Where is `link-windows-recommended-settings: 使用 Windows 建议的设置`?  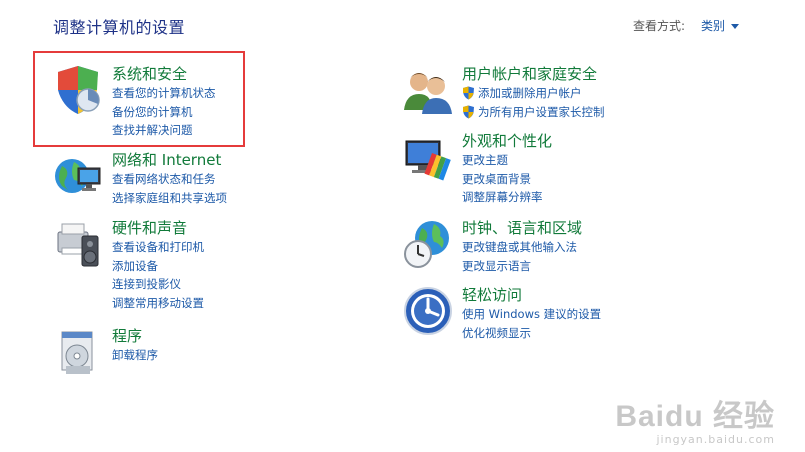 link-windows-recommended-settings: 使用 Windows 建议的设置 is located at coordinates (531, 314).